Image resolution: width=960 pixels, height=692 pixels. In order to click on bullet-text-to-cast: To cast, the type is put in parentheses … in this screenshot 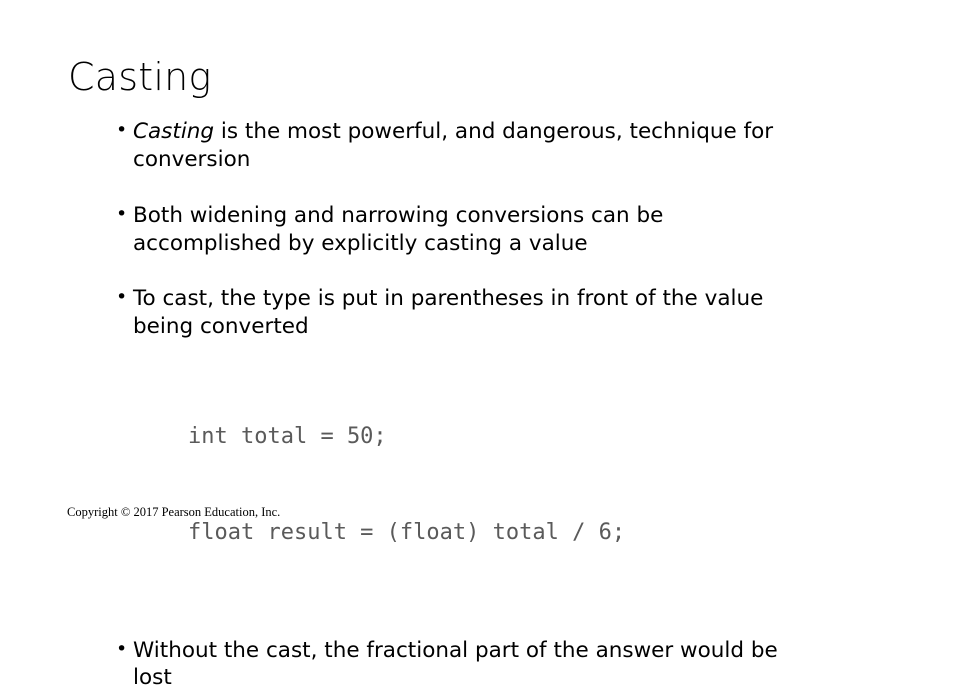, I will do `click(448, 312)`.